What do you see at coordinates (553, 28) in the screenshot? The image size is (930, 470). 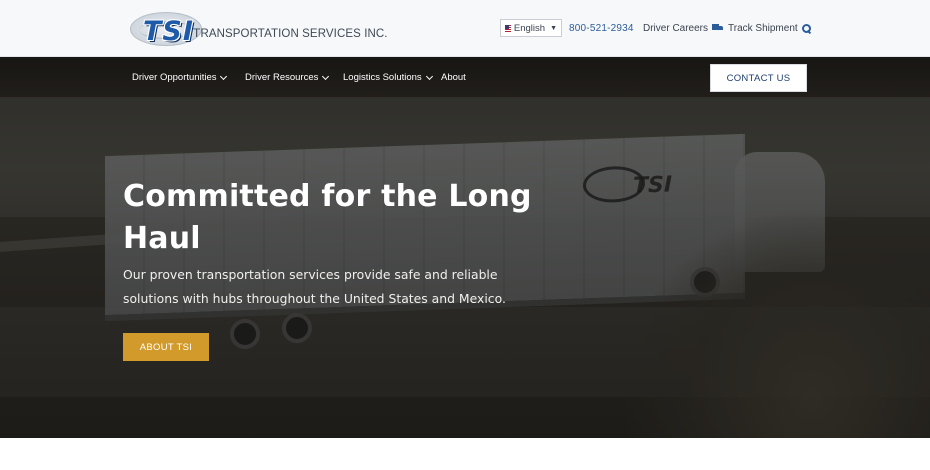 I see `chevron-down-icon: ▼` at bounding box center [553, 28].